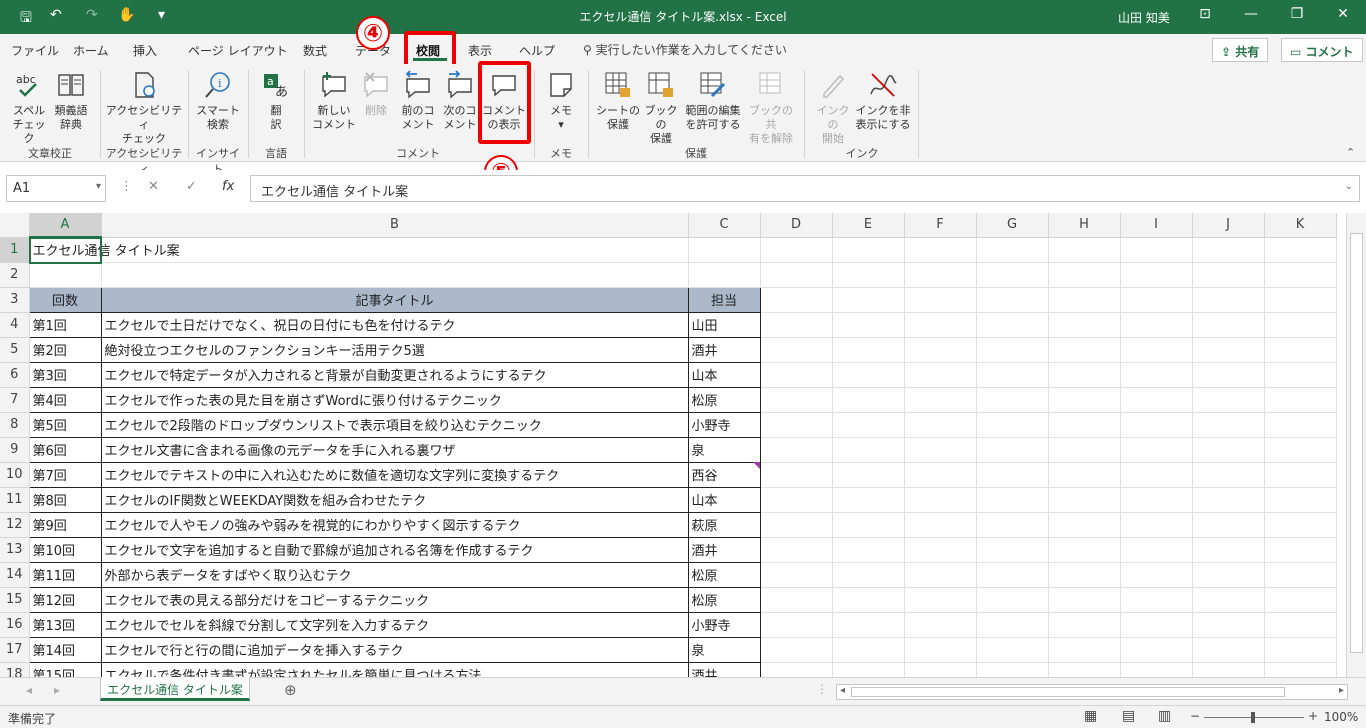  What do you see at coordinates (15, 325) in the screenshot?
I see `row-header: 4` at bounding box center [15, 325].